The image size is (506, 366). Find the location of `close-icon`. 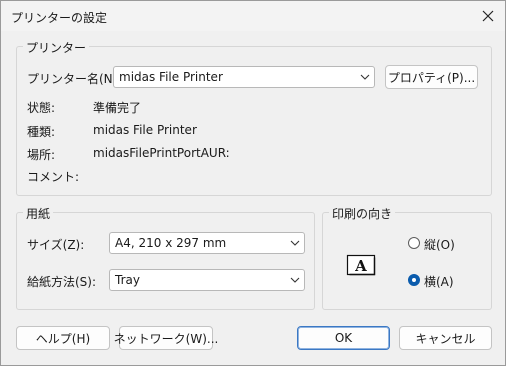

close-icon is located at coordinates (488, 16).